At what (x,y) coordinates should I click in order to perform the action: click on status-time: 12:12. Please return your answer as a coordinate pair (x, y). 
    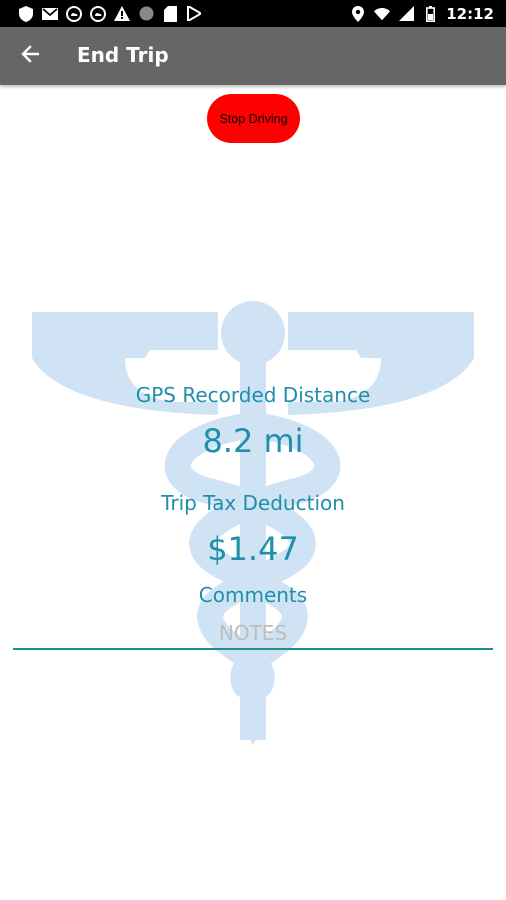
    Looking at the image, I should click on (470, 13).